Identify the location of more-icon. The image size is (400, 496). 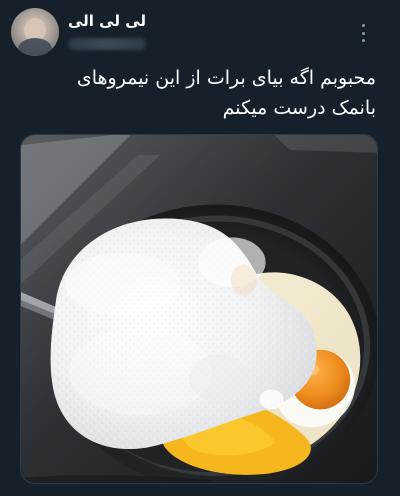
(363, 33).